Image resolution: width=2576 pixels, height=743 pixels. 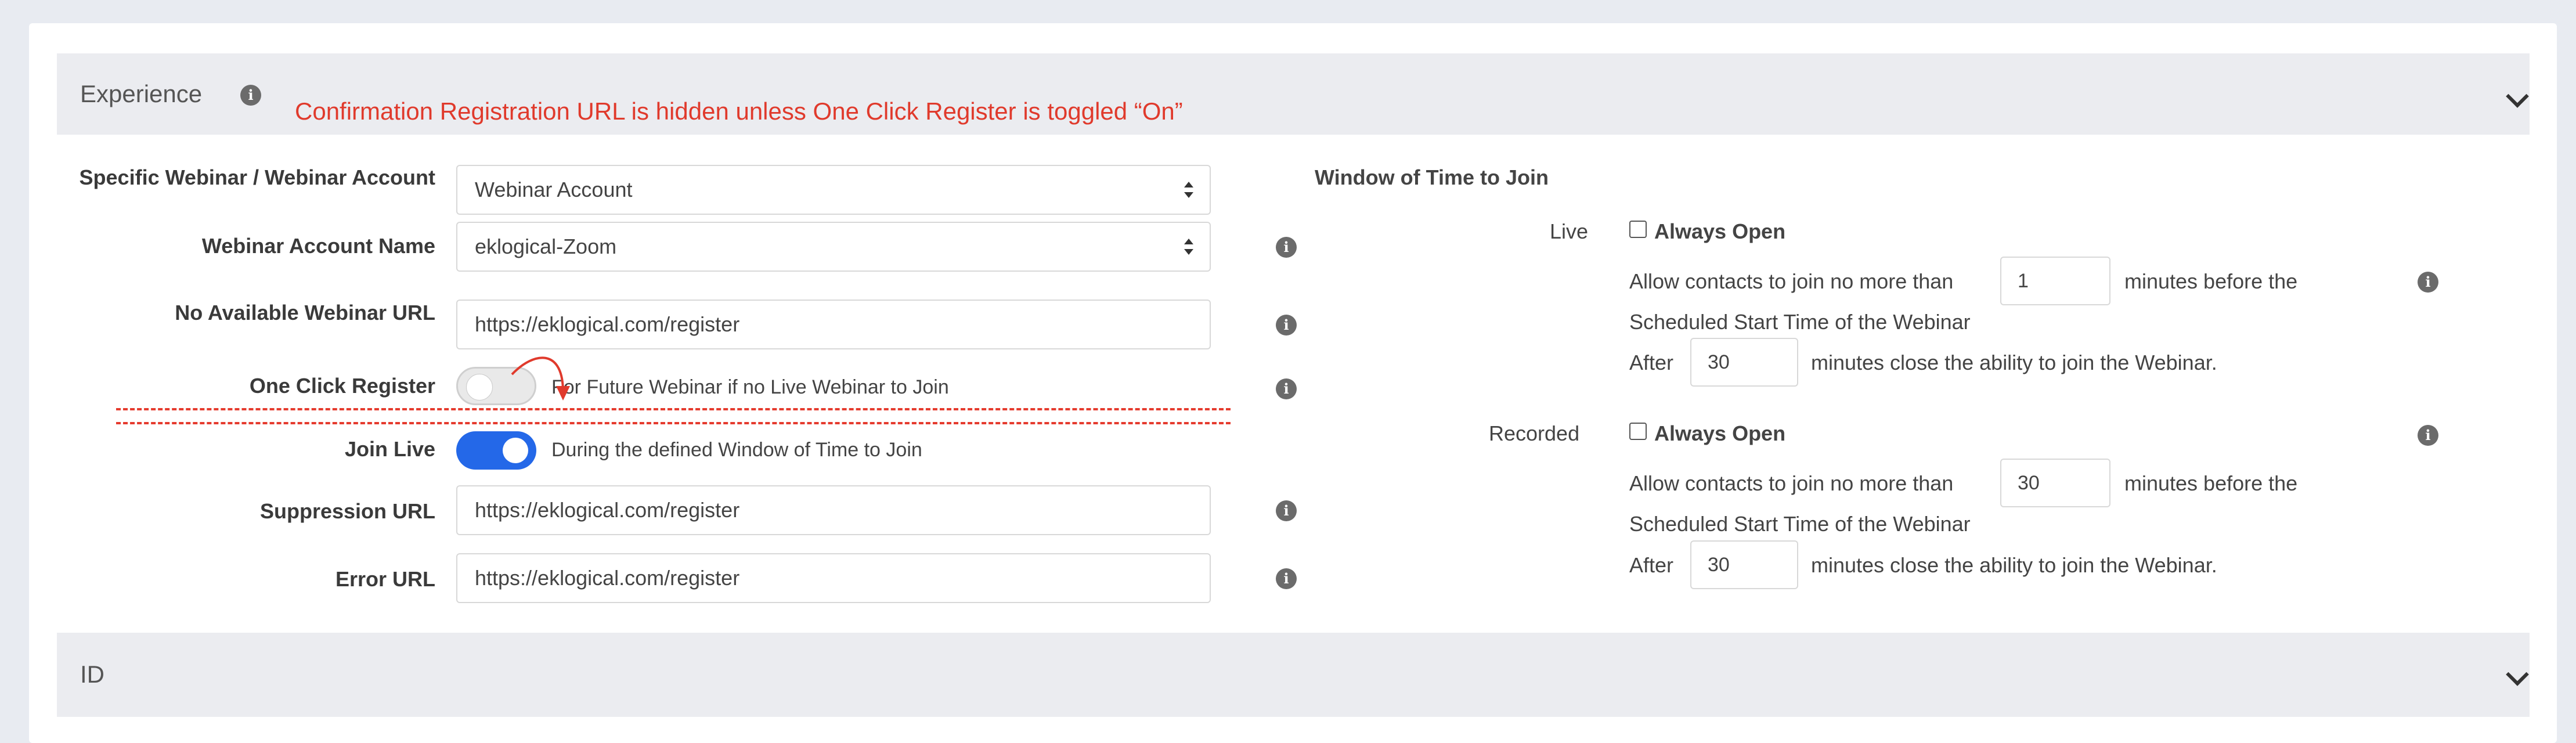 I want to click on no-available-url-input: https://eklogical.com/register, so click(x=833, y=324).